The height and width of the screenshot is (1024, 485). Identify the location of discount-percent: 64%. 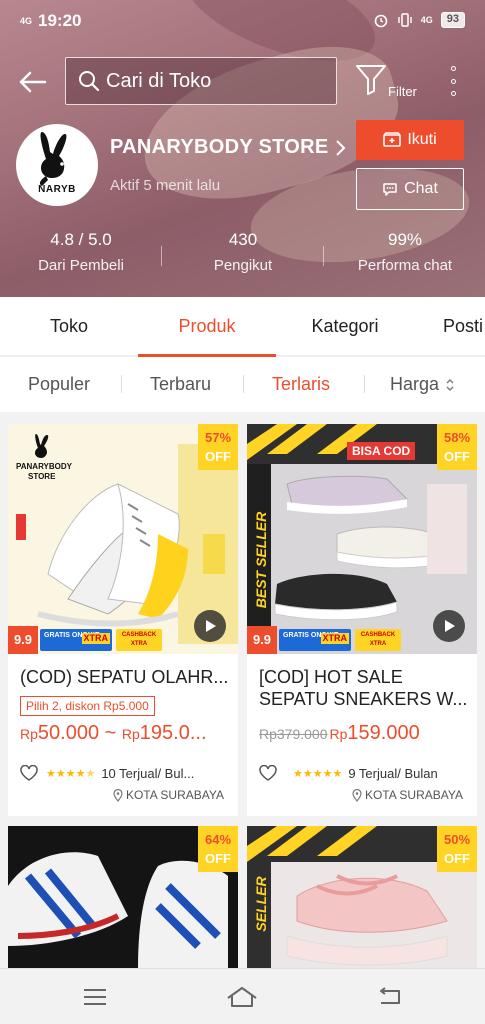
(218, 839).